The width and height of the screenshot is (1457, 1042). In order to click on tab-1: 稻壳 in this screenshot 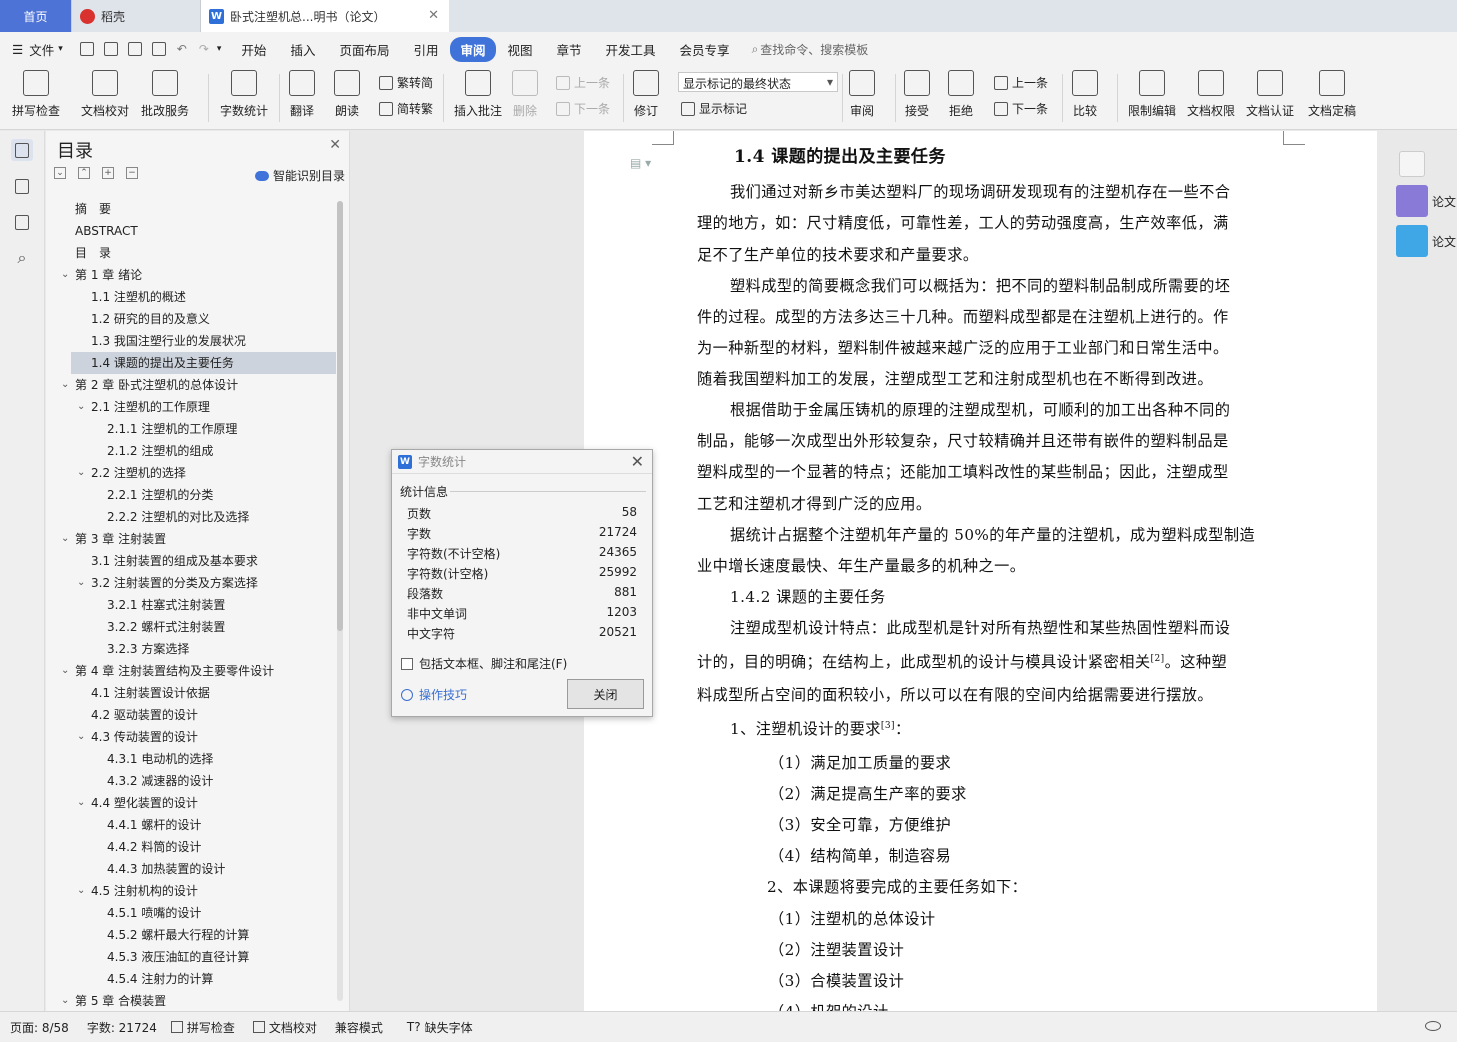, I will do `click(136, 16)`.